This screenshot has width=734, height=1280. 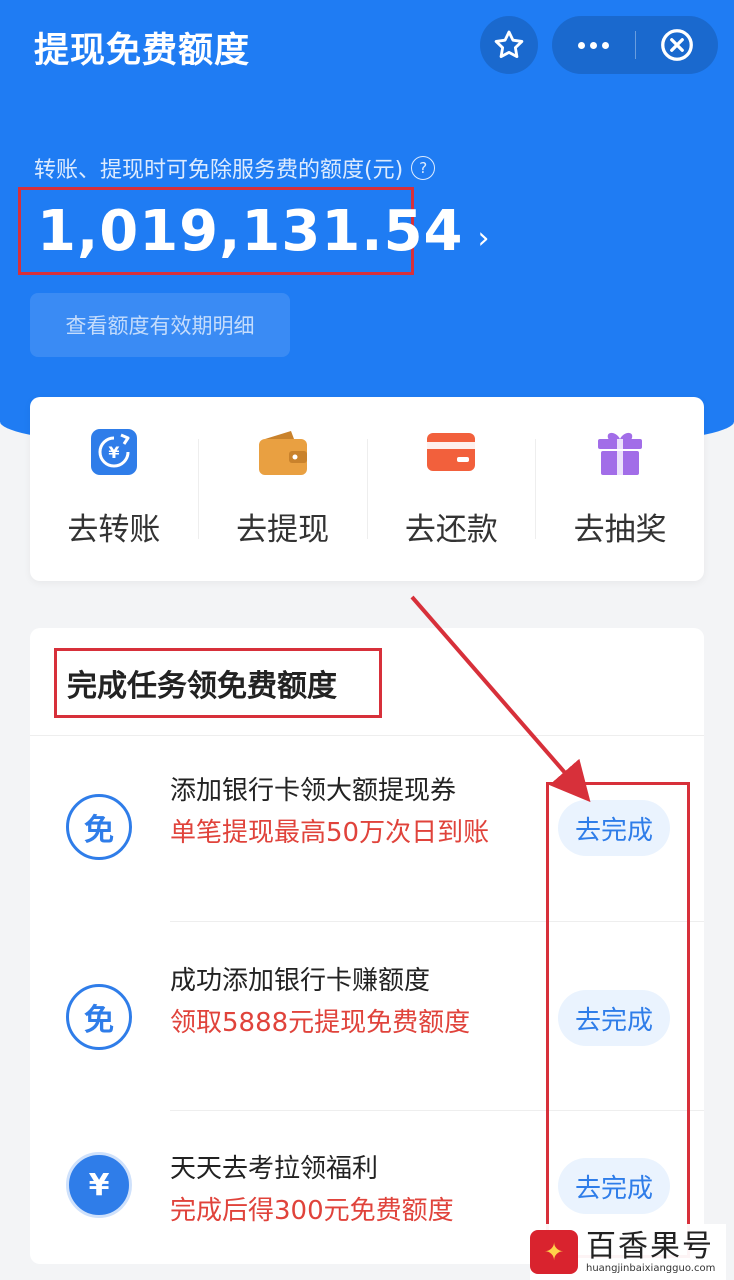 I want to click on gift-icon, so click(x=620, y=453).